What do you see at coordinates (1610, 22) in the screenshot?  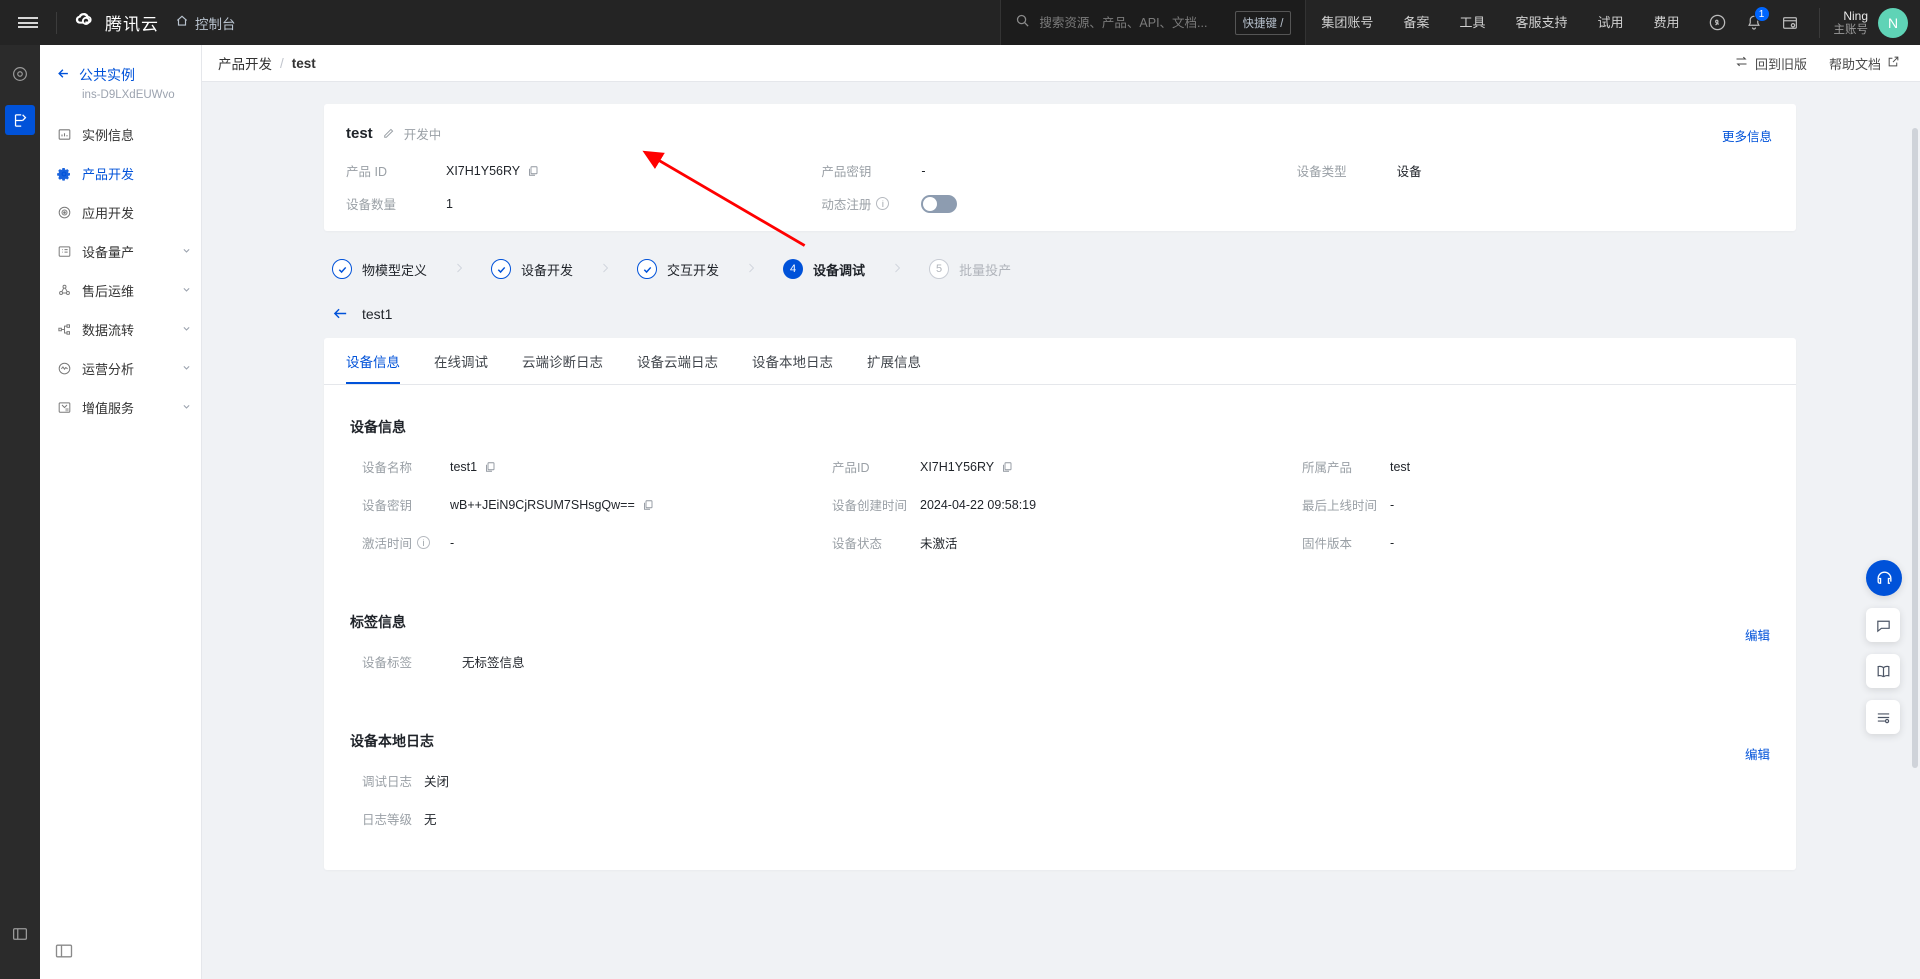 I see `nav-item-trial: 试用` at bounding box center [1610, 22].